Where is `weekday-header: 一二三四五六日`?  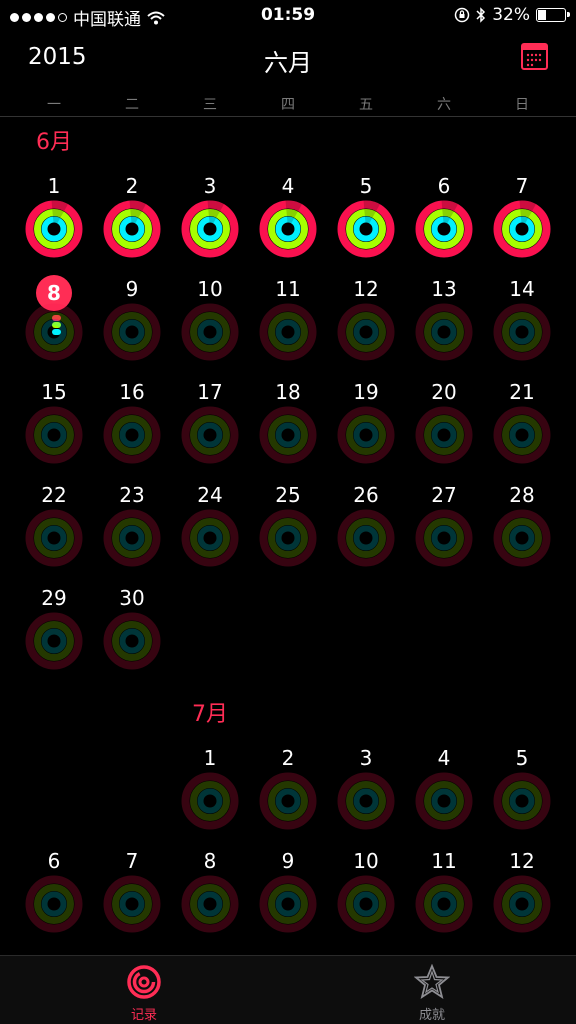 weekday-header: 一二三四五六日 is located at coordinates (288, 105).